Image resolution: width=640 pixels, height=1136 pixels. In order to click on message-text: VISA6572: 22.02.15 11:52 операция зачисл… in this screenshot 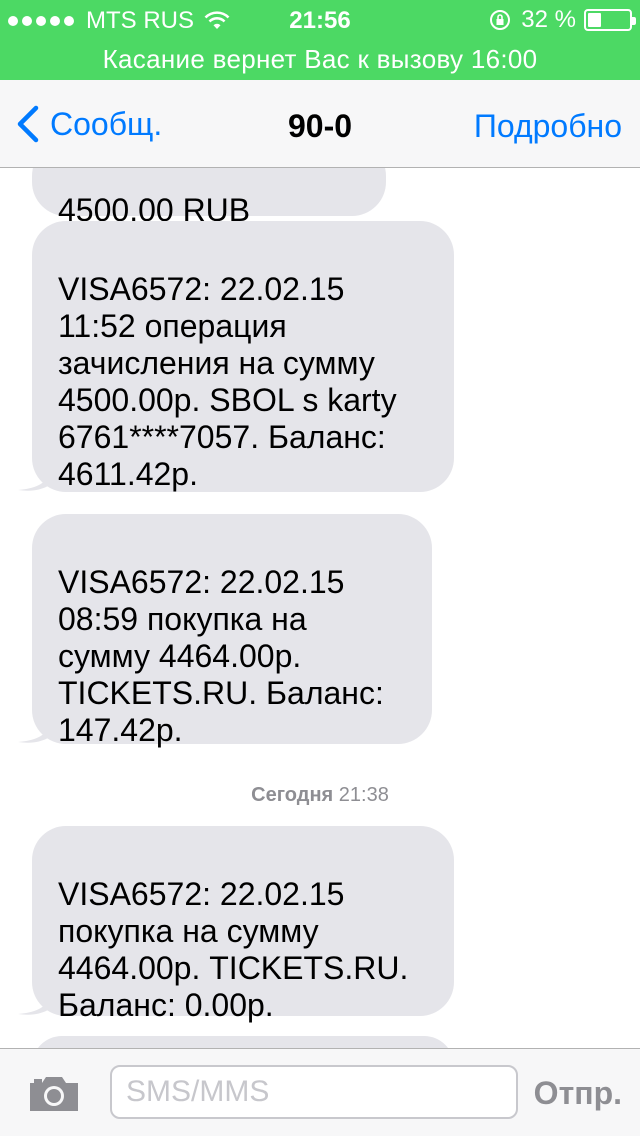, I will do `click(227, 381)`.